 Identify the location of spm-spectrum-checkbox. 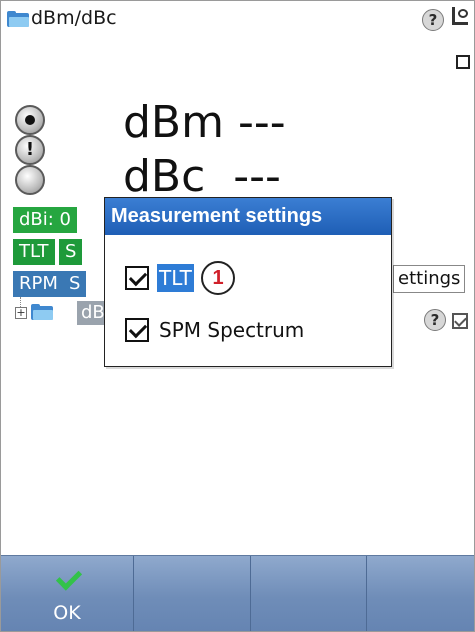
(137, 330).